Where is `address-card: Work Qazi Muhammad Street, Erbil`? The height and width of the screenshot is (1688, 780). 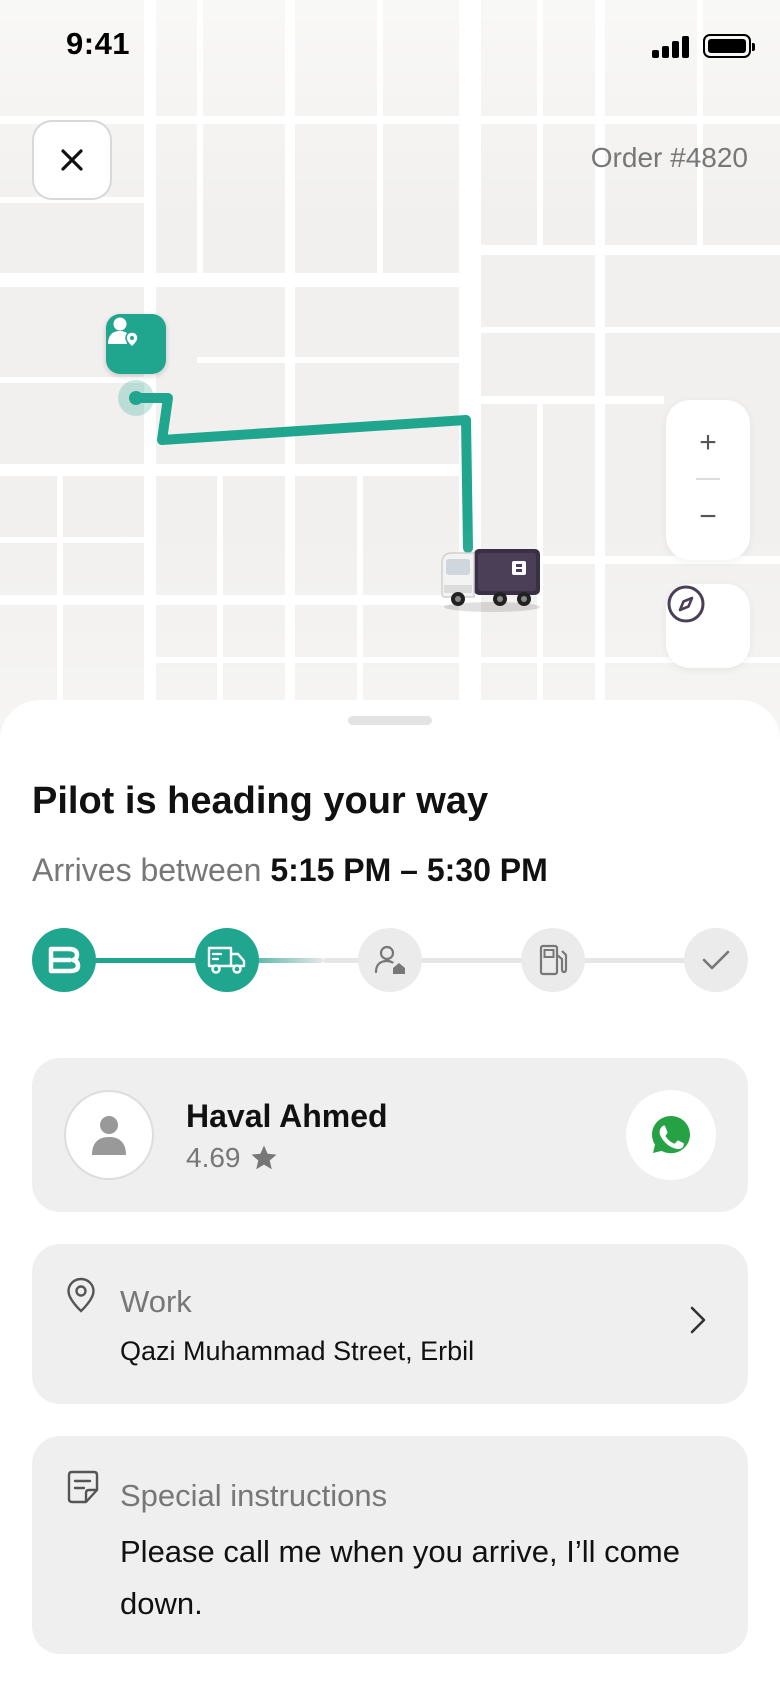
address-card: Work Qazi Muhammad Street, Erbil is located at coordinates (390, 1324).